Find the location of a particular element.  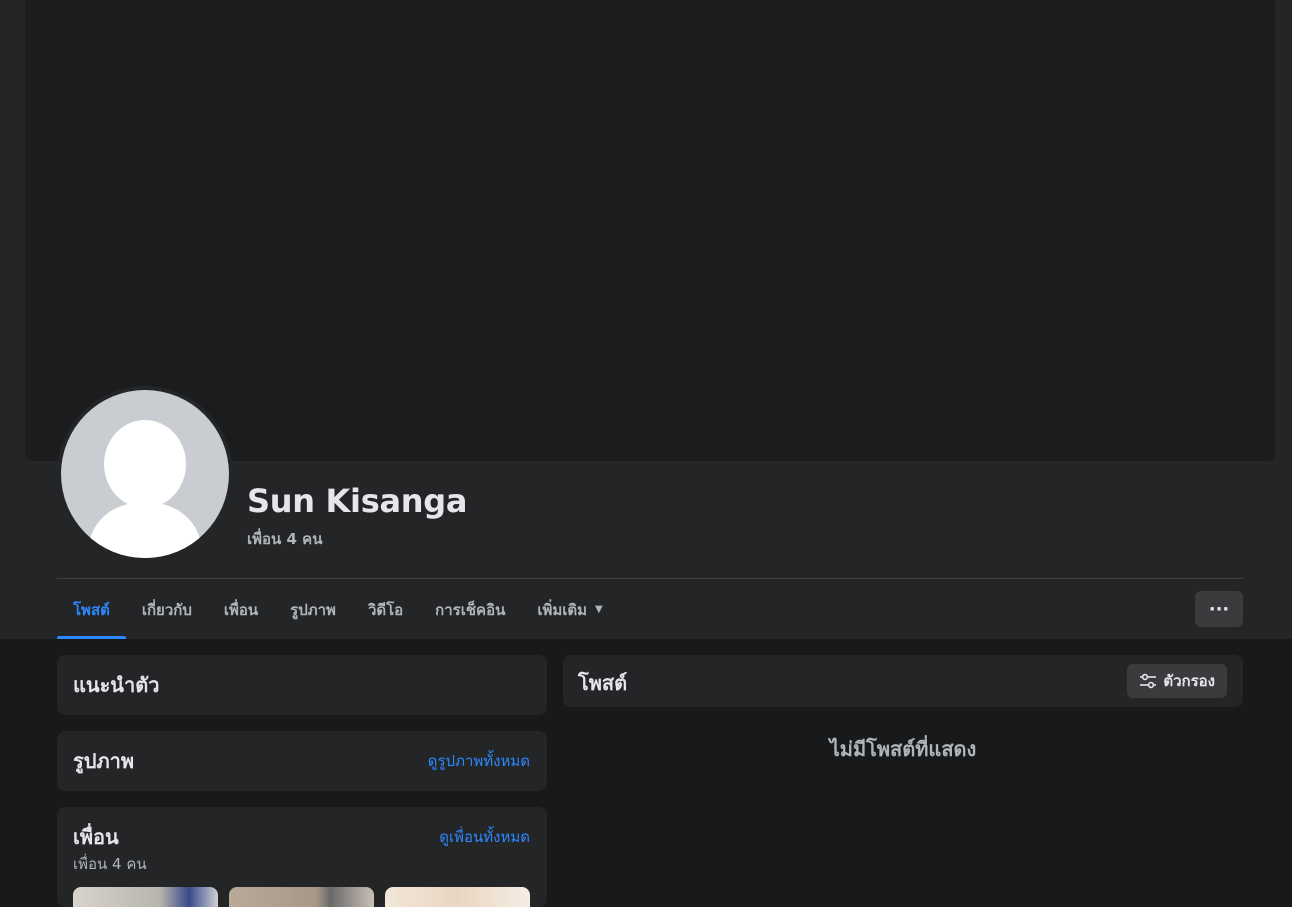

tab-label: เกี่ยวกับ is located at coordinates (166, 609).